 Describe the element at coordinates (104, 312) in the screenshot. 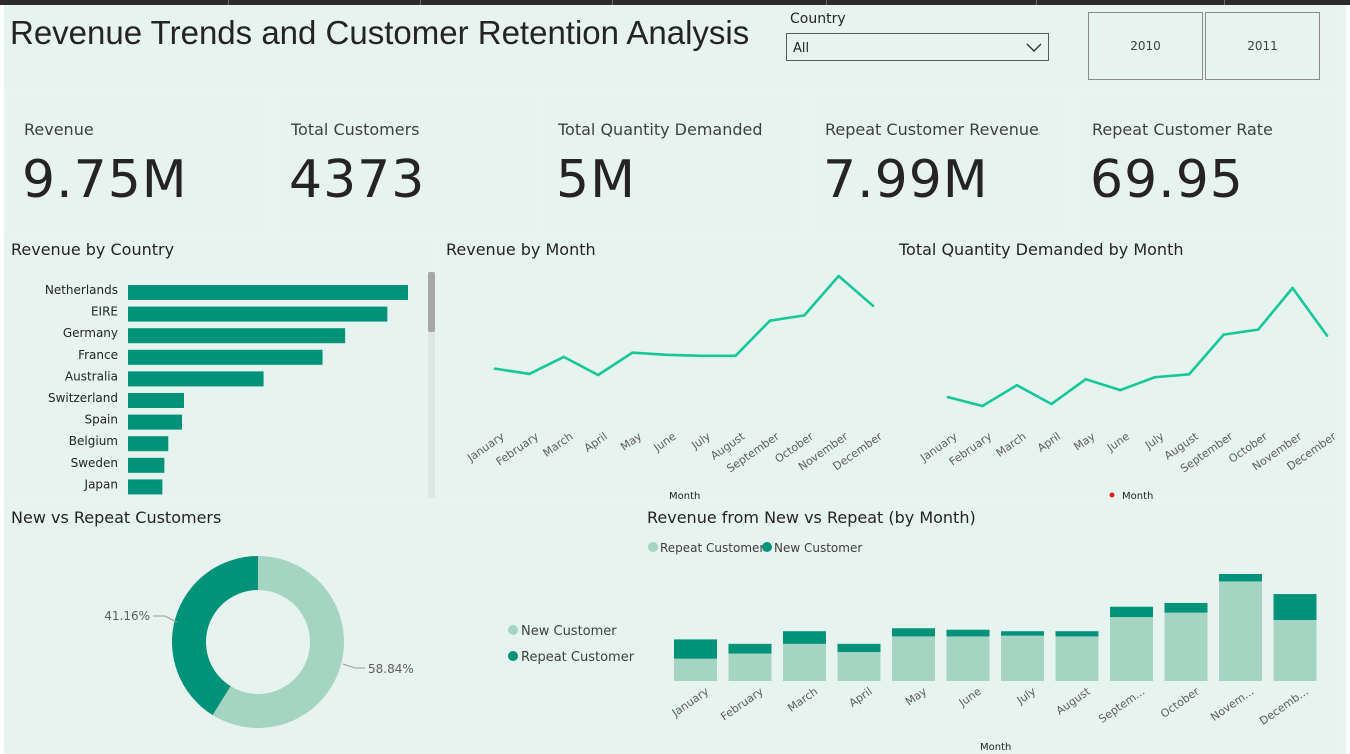

I see `country-tick-label: EIRE` at that location.